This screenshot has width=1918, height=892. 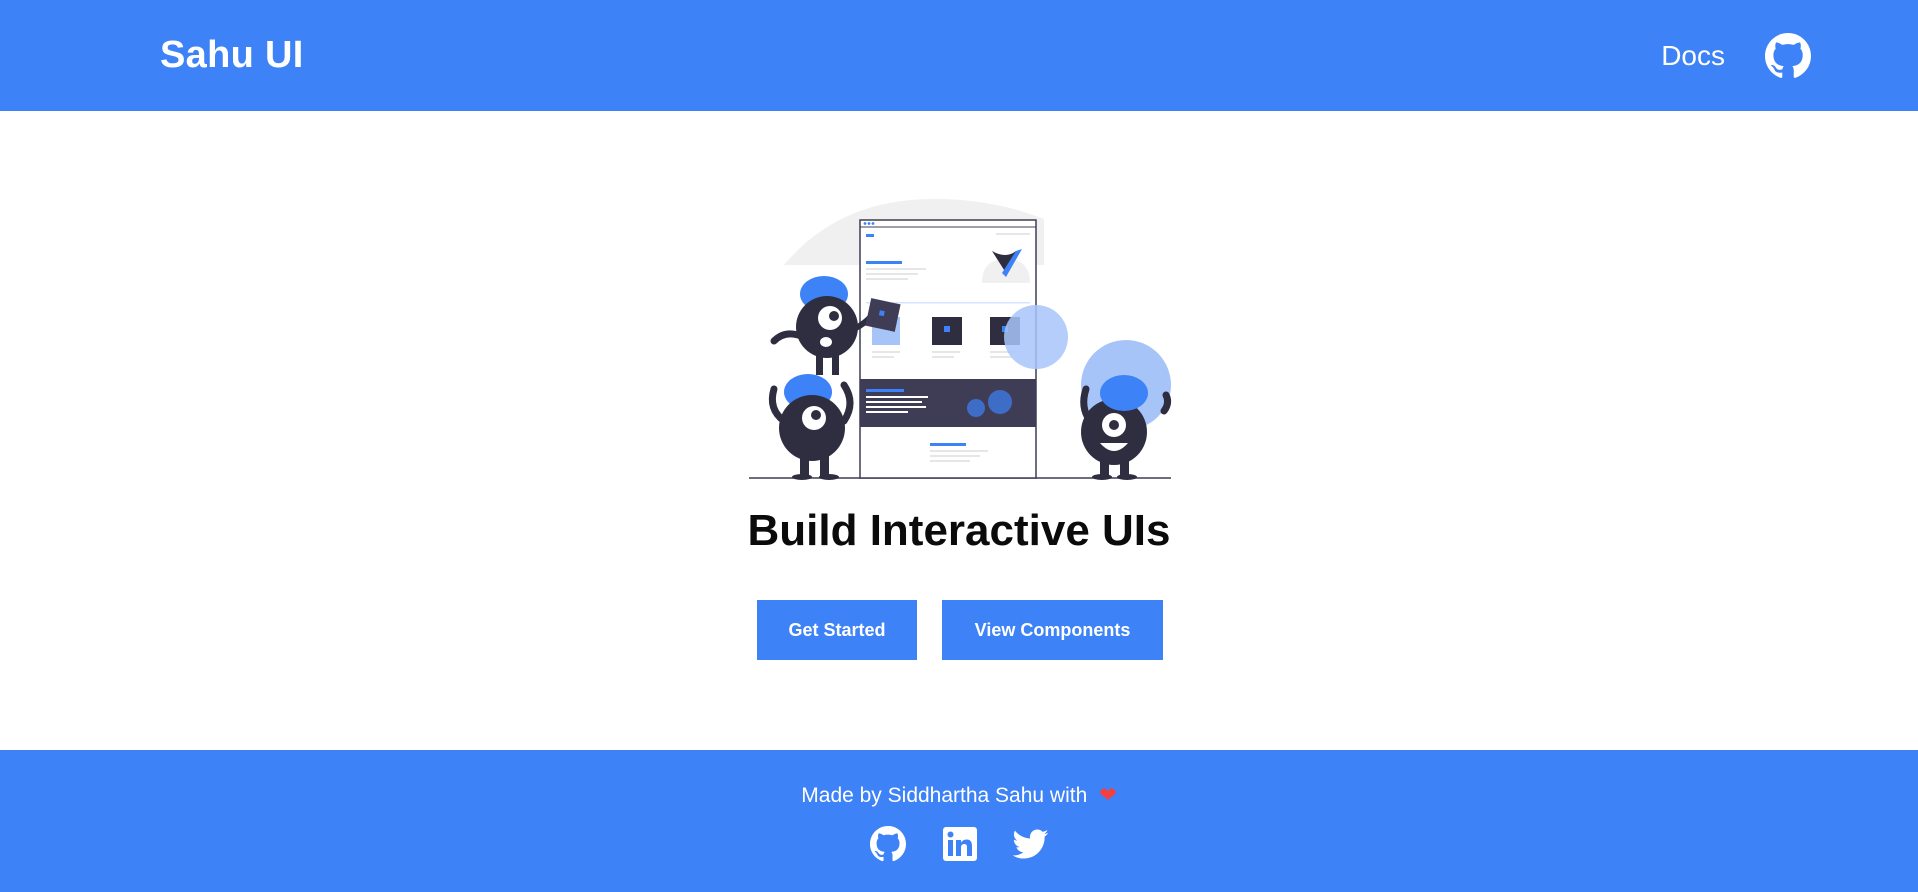 I want to click on credit-text: Made by Siddhartha Sahu with, so click(x=944, y=795).